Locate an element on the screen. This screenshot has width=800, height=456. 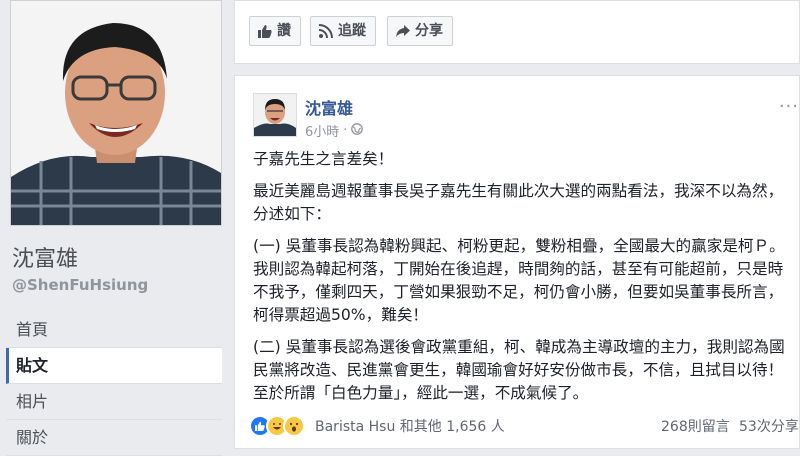
post-meta: 6小時 · is located at coordinates (334, 130).